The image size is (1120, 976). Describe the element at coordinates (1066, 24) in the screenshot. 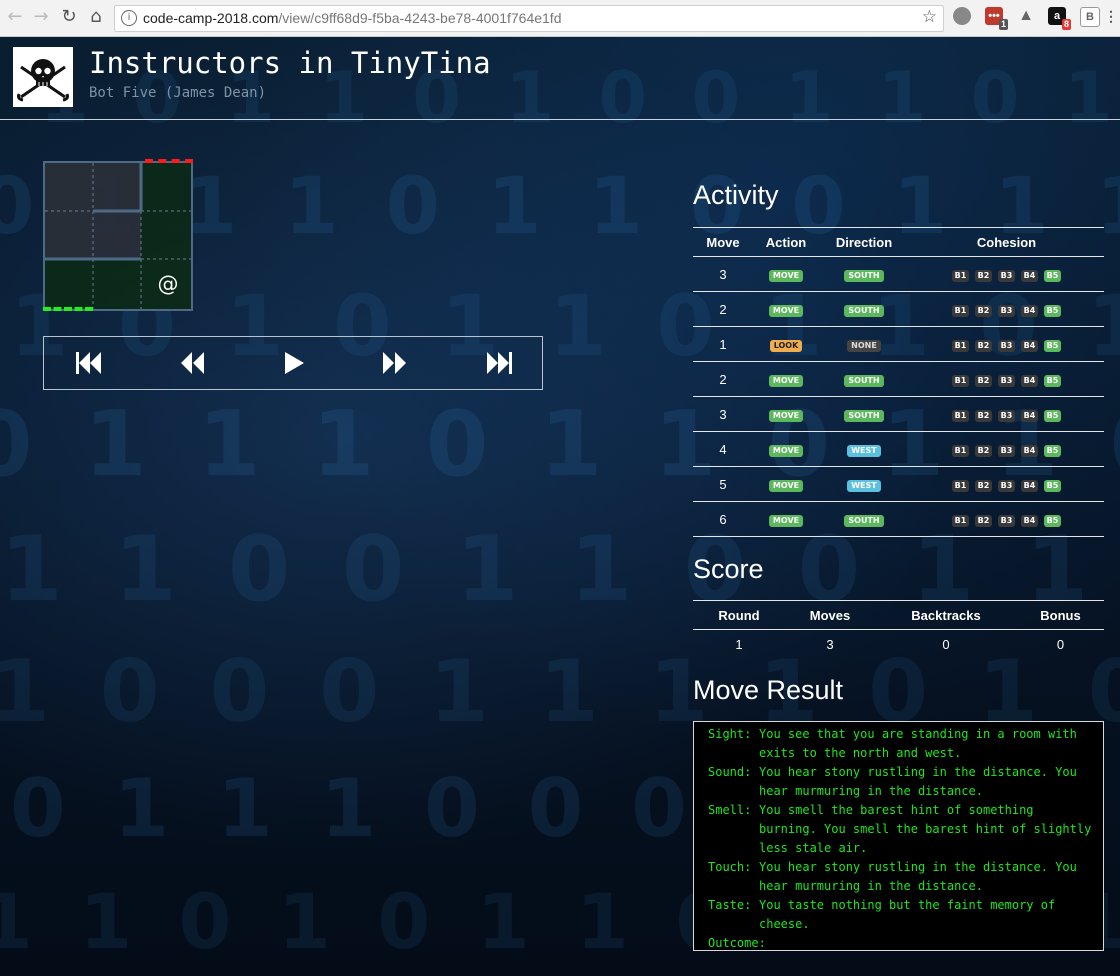

I see `extension-badge: 8` at that location.